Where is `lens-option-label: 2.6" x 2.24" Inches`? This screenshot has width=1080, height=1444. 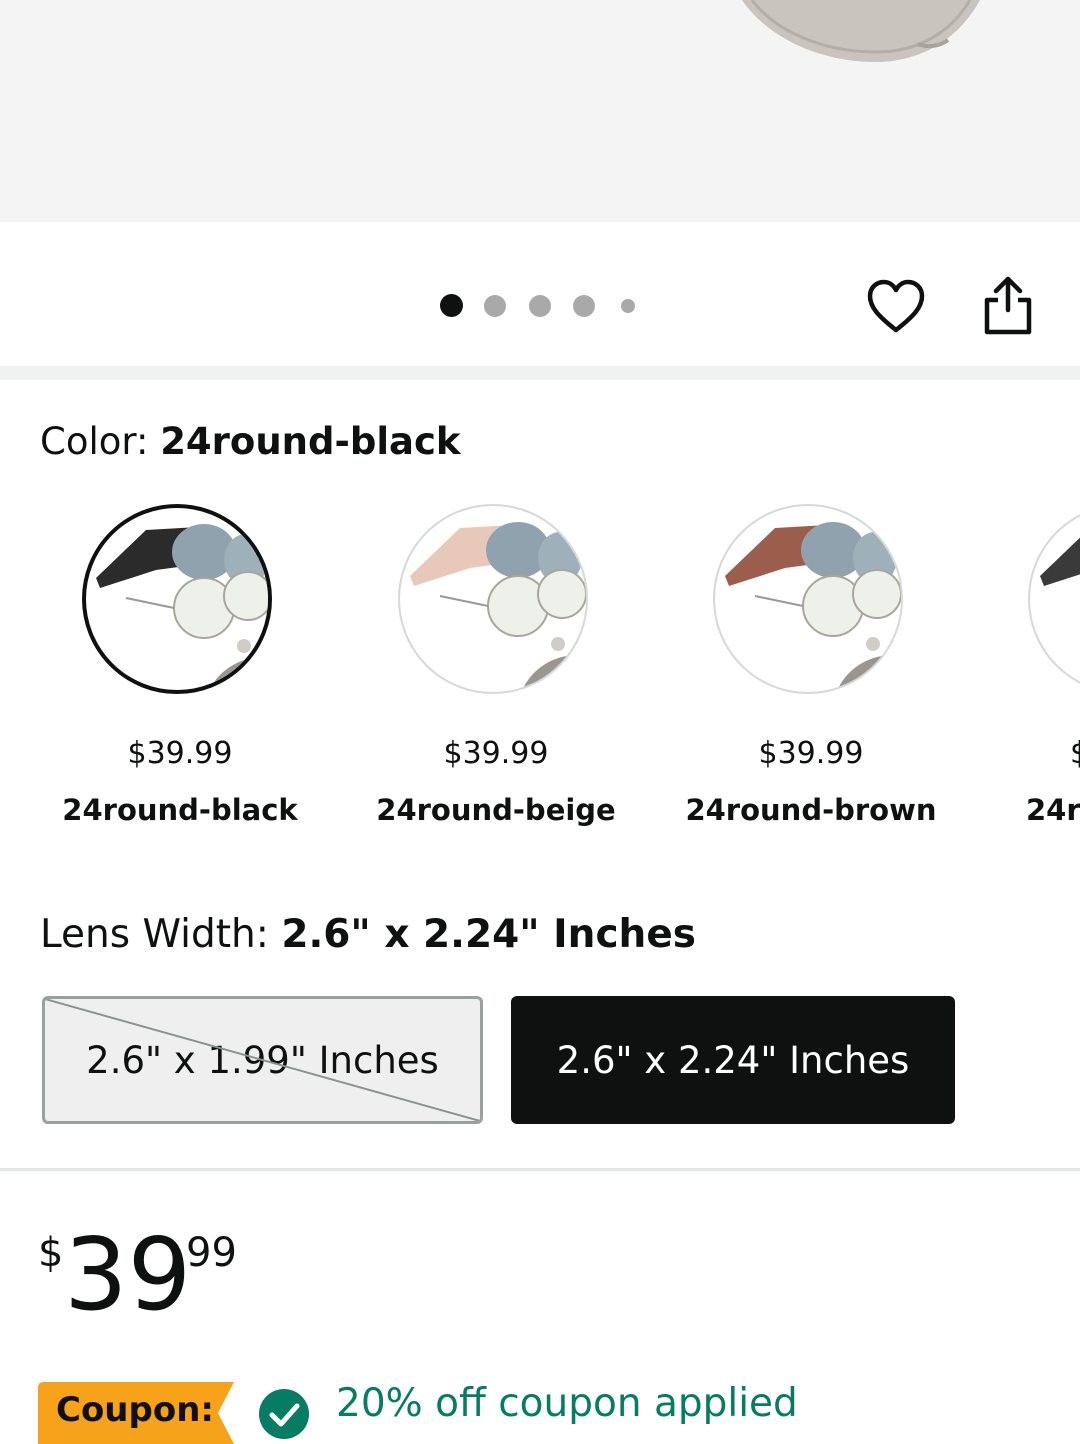
lens-option-label: 2.6" x 2.24" Inches is located at coordinates (733, 1060).